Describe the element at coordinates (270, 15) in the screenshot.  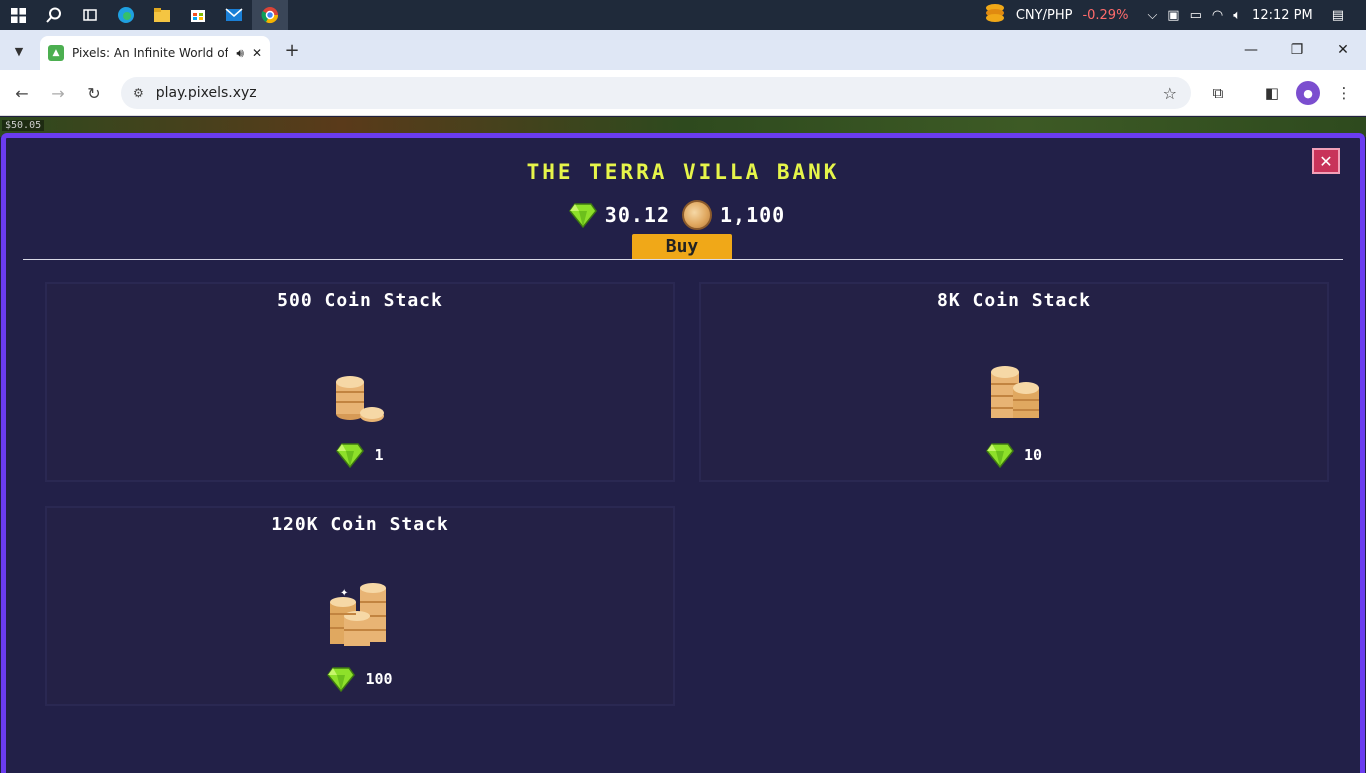
I see `chrome-icon` at that location.